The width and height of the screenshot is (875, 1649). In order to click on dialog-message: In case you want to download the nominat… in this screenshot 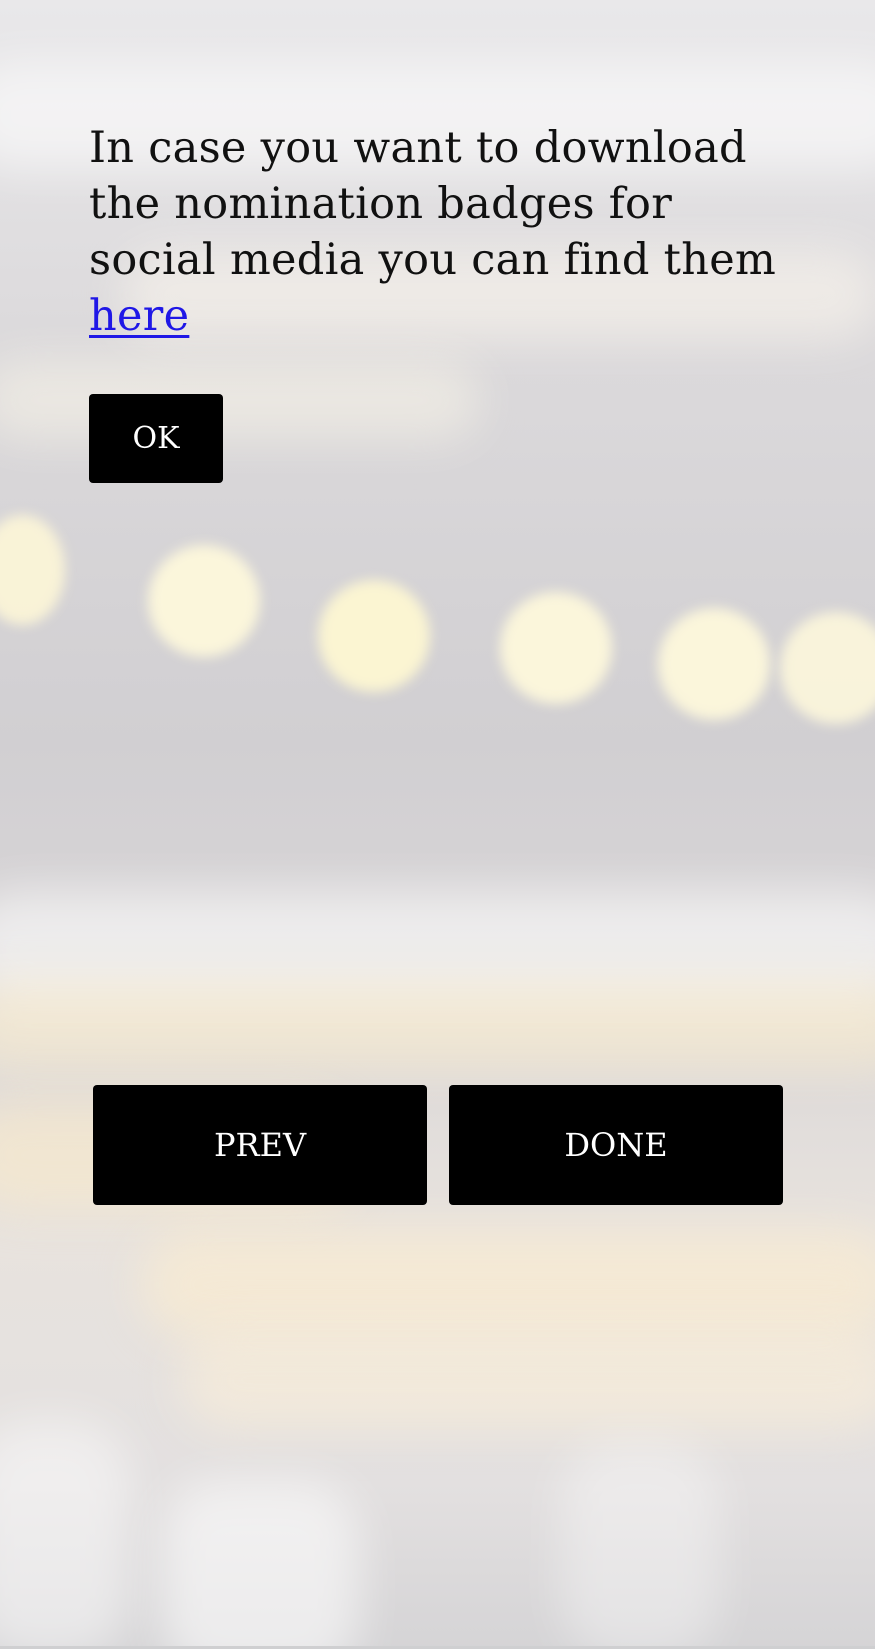, I will do `click(439, 232)`.